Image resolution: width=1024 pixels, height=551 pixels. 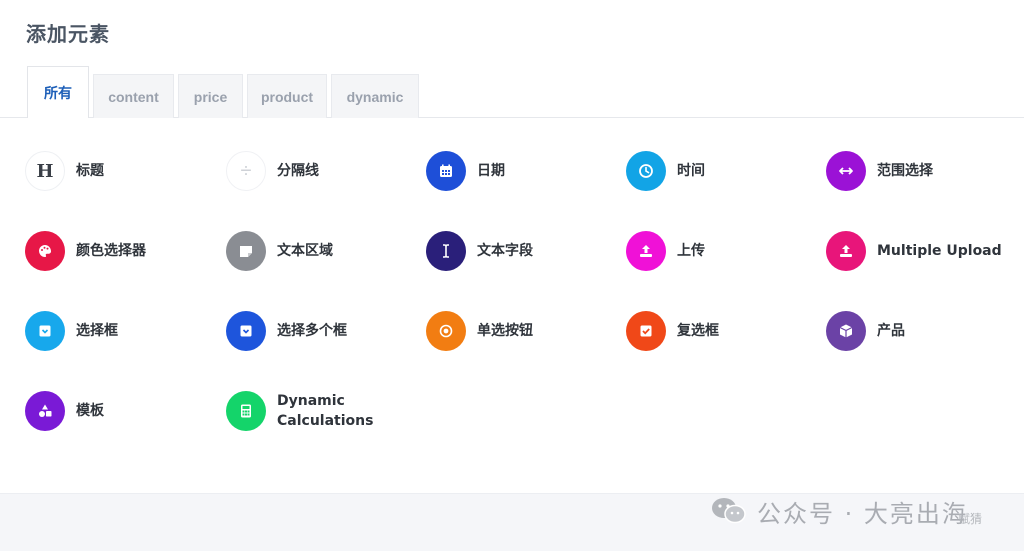 I want to click on element-date: 日期, so click(x=465, y=171).